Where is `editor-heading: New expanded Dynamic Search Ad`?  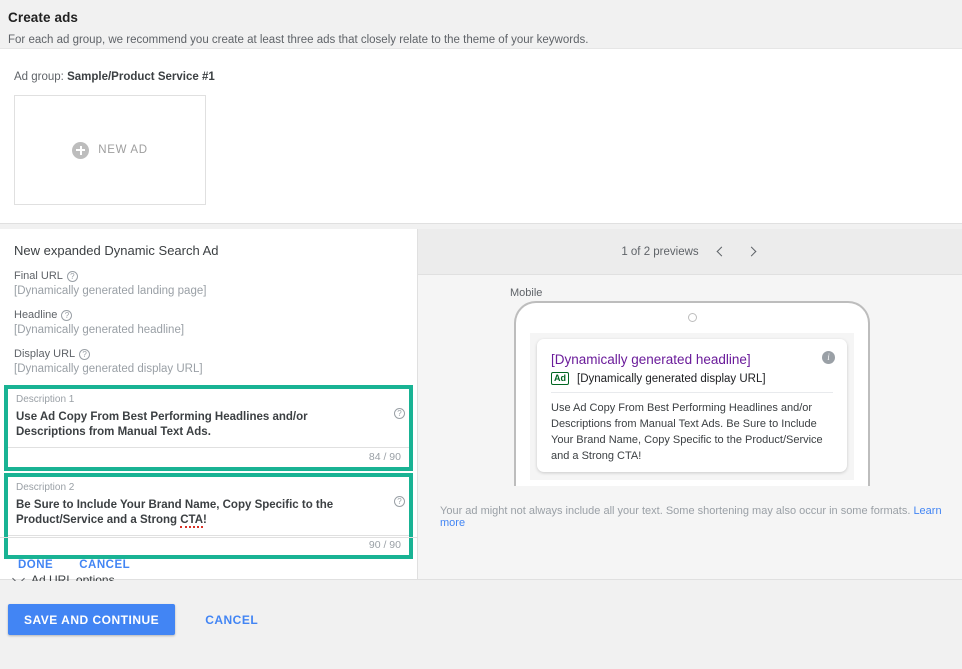
editor-heading: New expanded Dynamic Search Ad is located at coordinates (116, 250).